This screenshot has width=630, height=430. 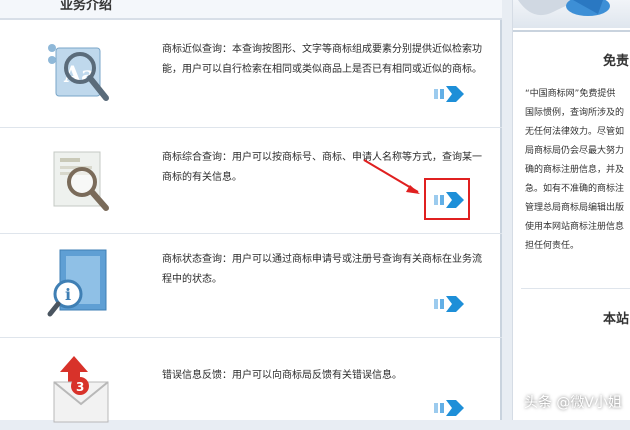 I want to click on disclaimer-line: 急。如有不准确的商标注, so click(x=575, y=189).